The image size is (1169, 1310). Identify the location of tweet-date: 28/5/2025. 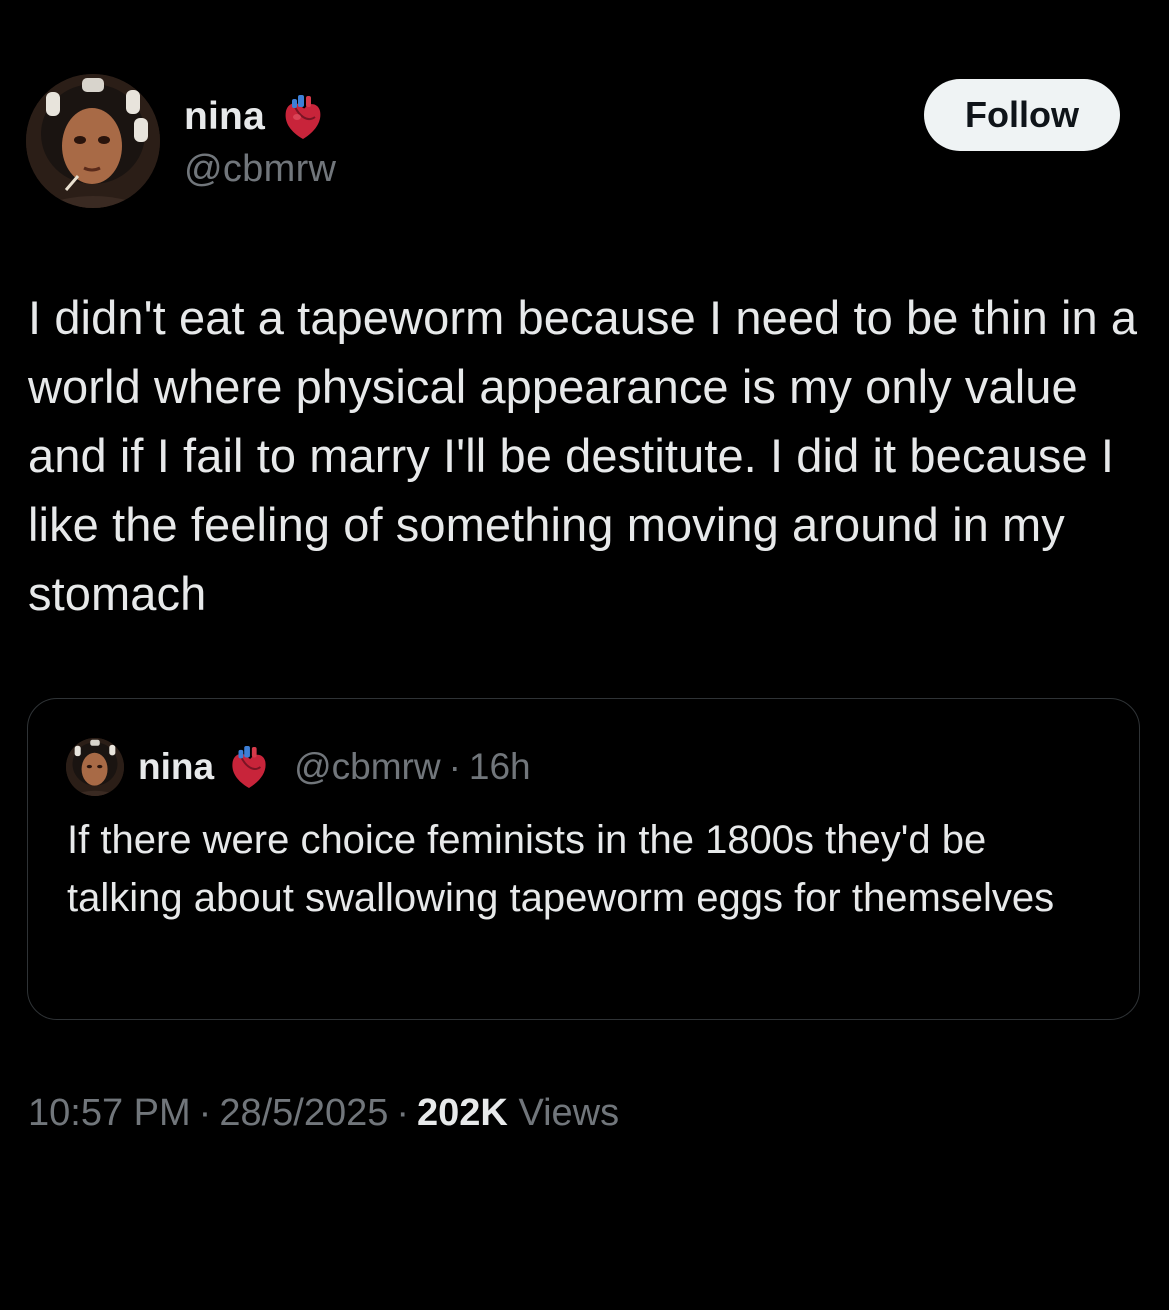
(303, 1113).